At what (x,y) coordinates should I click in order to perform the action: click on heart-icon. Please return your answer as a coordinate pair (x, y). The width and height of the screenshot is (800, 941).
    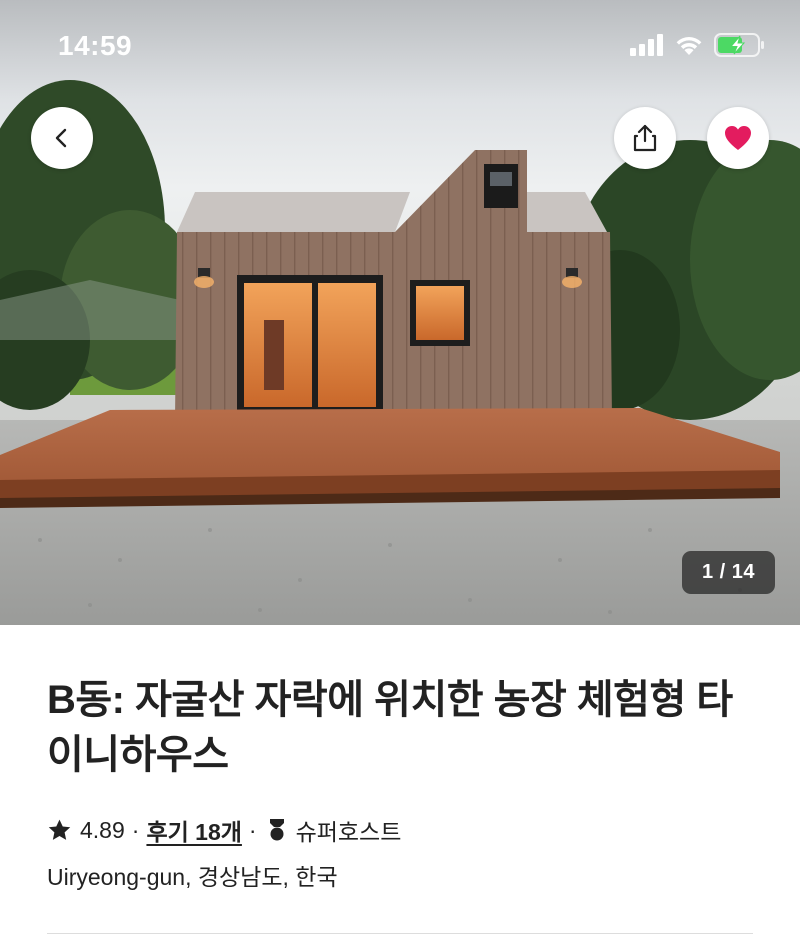
    Looking at the image, I should click on (738, 138).